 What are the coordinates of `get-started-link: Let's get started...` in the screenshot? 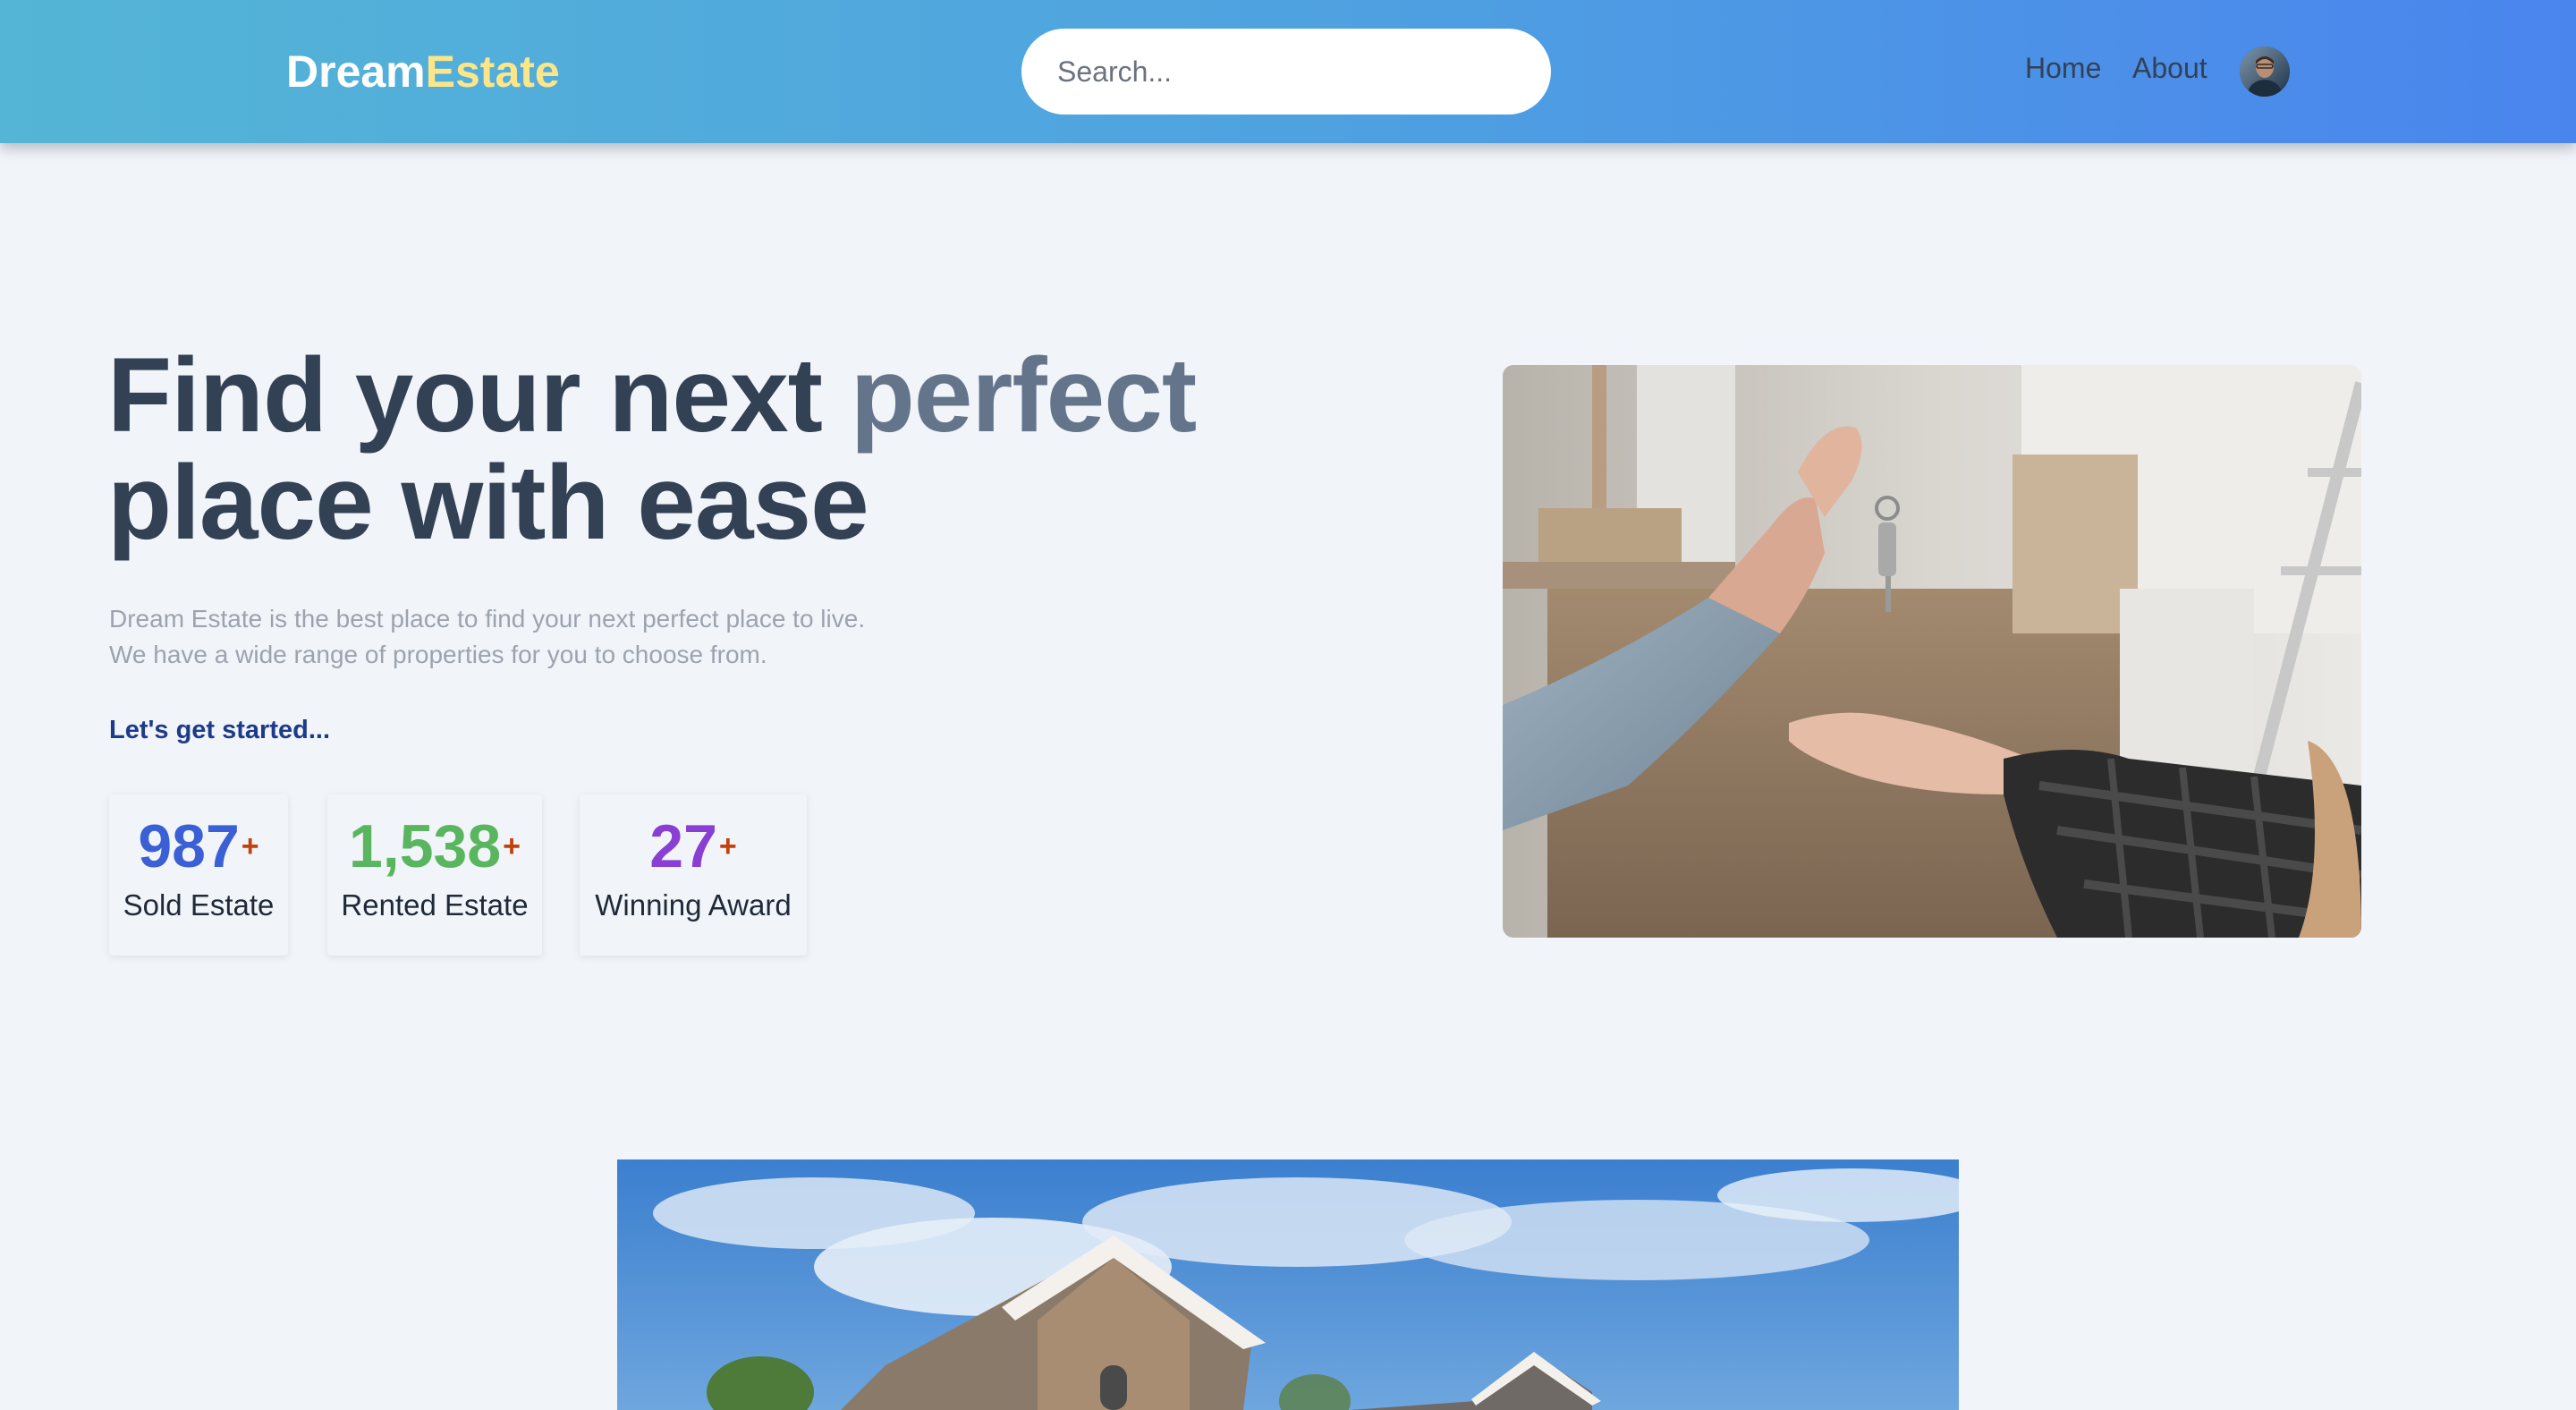 It's located at (219, 731).